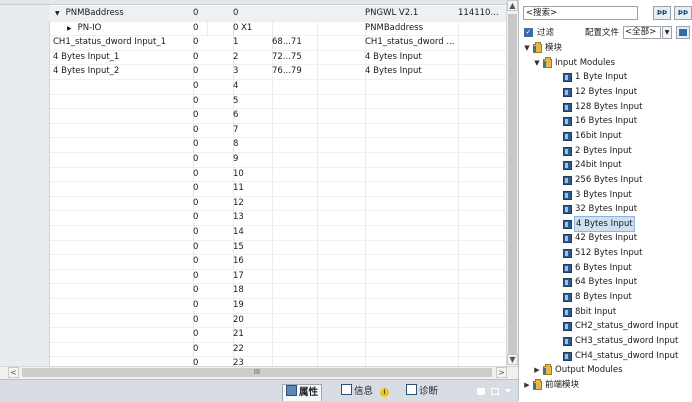 The width and height of the screenshot is (692, 402). I want to click on catalog-tree-item: ▶ 前端模块, so click(605, 385).